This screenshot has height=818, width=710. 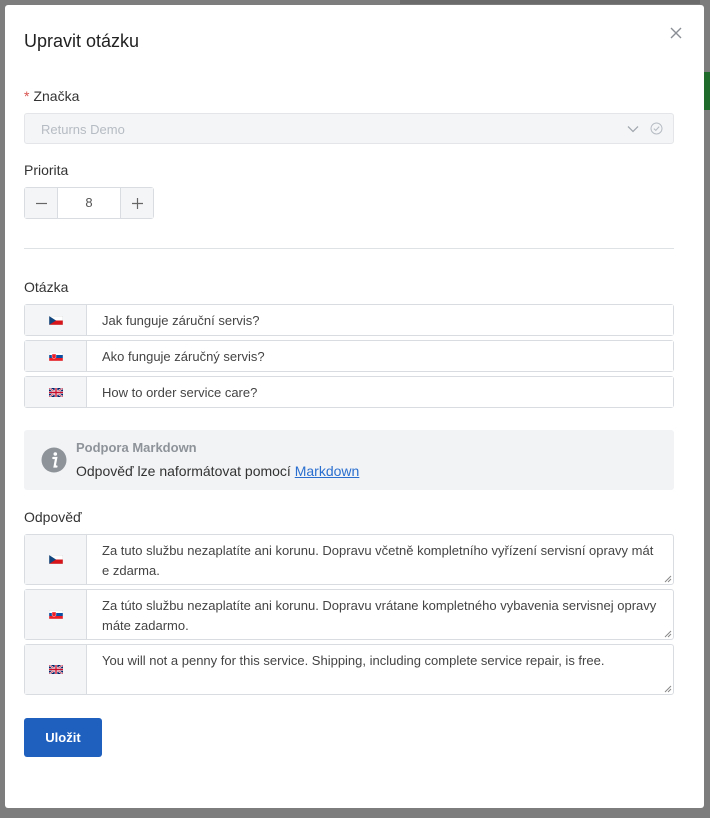 What do you see at coordinates (349, 128) in the screenshot?
I see `brand-select: Returns Demo` at bounding box center [349, 128].